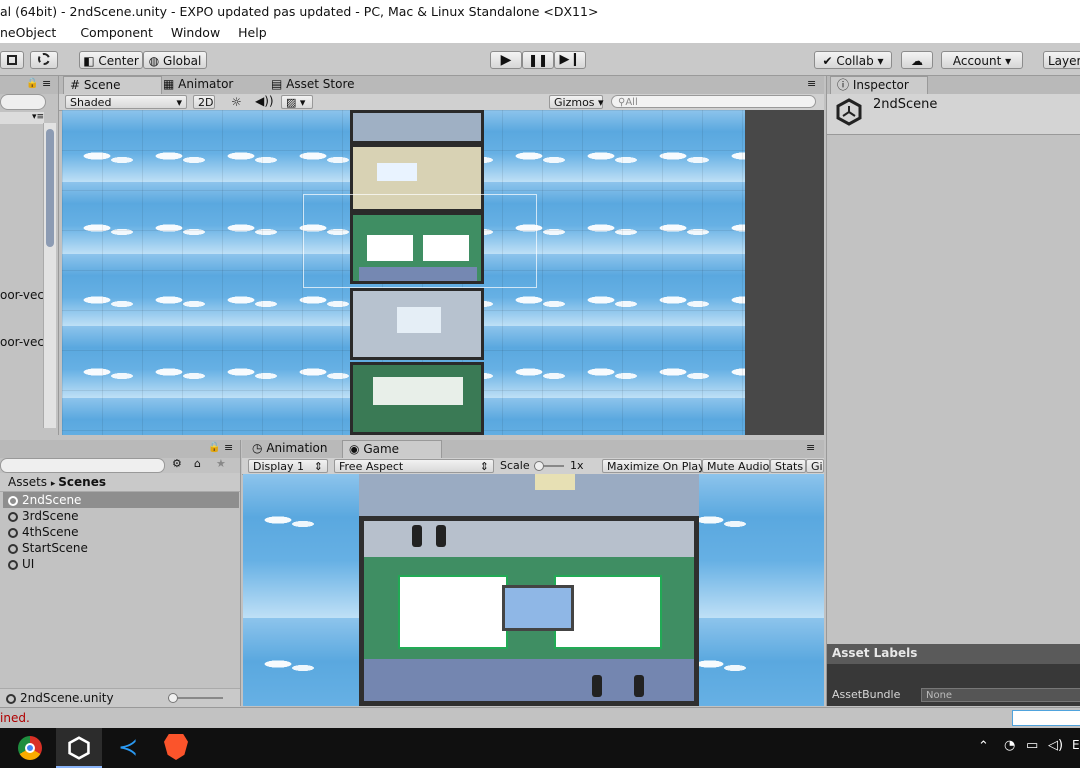 This screenshot has width=1080, height=768. I want to click on display-dropdown: Display 1 ⇕, so click(288, 466).